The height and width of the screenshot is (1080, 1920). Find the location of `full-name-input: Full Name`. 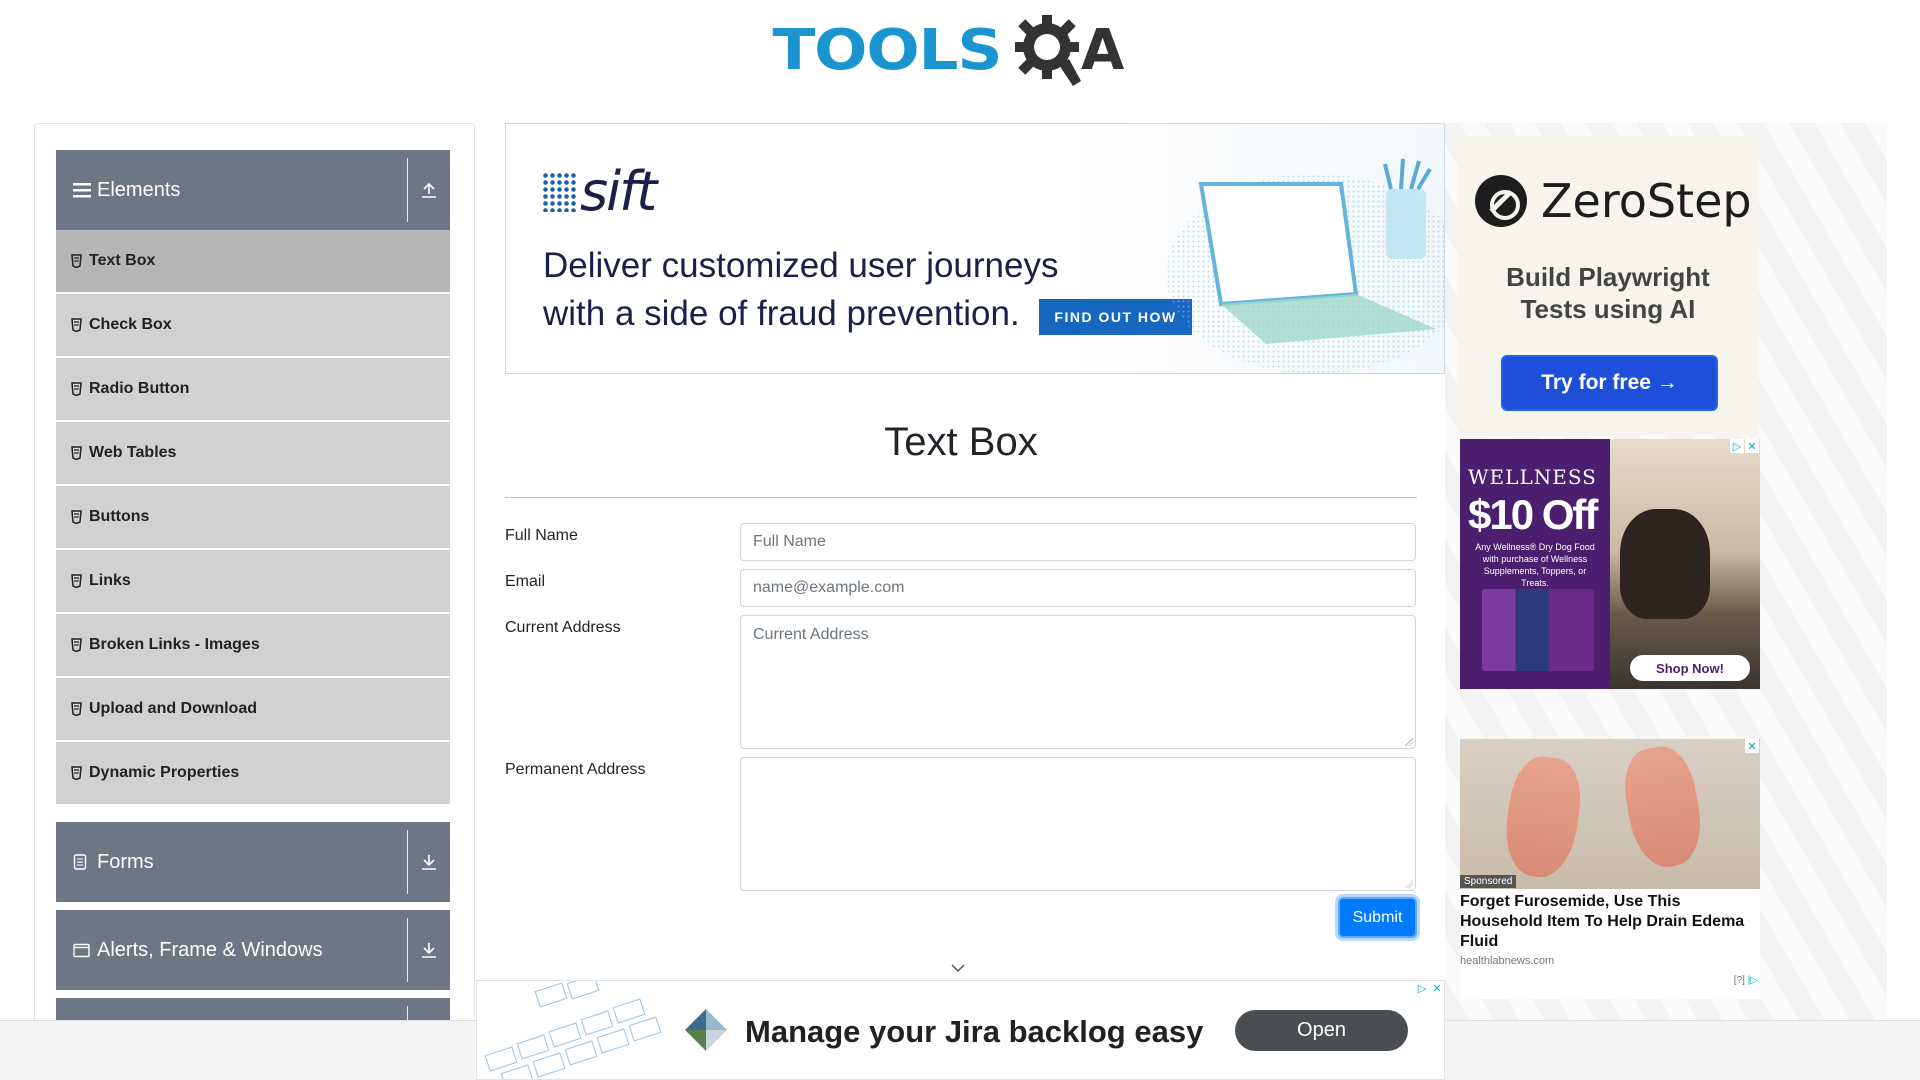

full-name-input: Full Name is located at coordinates (1078, 542).